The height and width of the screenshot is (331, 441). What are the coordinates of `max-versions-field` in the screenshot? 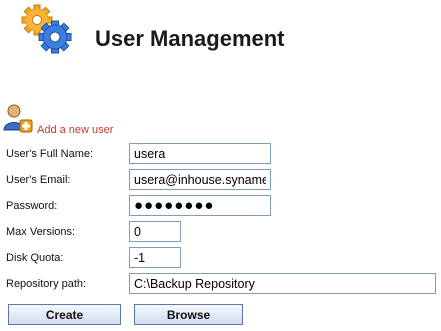 It's located at (155, 231).